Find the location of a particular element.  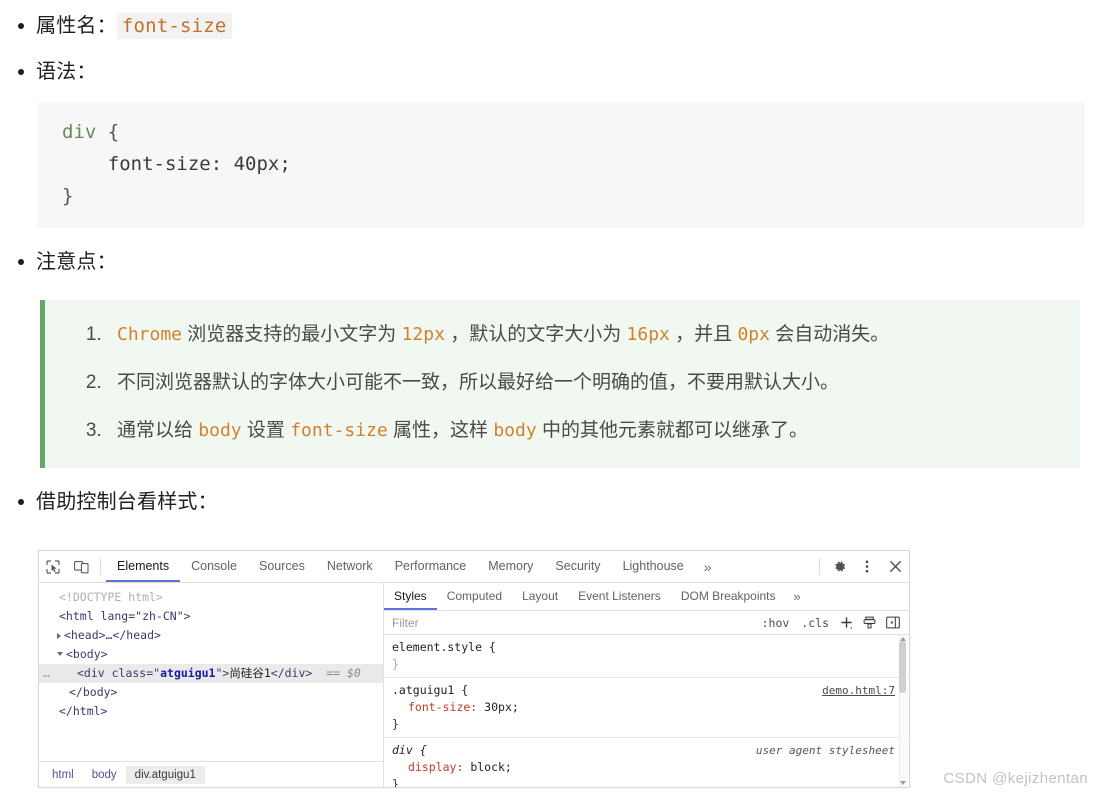

breadcrumb-item: div.atguigu1 is located at coordinates (165, 774).